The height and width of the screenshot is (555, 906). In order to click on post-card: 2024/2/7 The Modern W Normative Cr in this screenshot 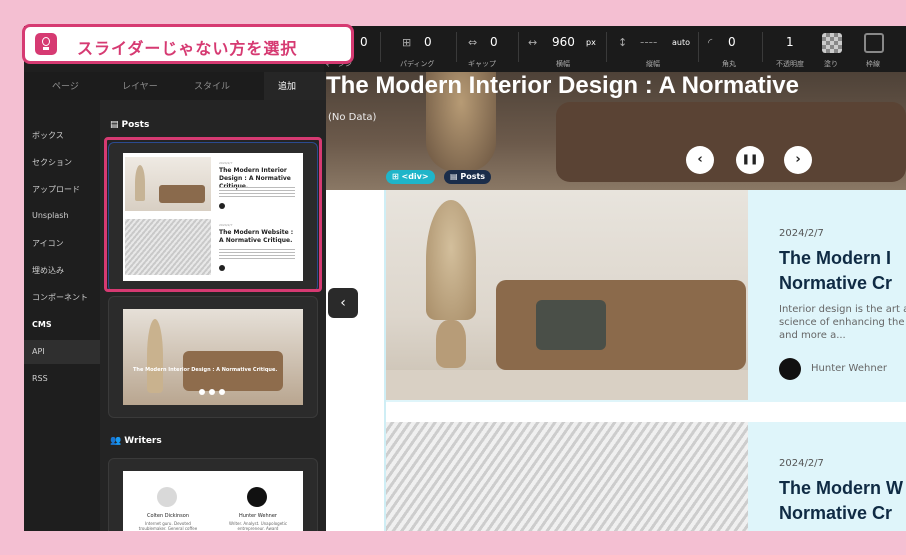, I will do `click(646, 476)`.